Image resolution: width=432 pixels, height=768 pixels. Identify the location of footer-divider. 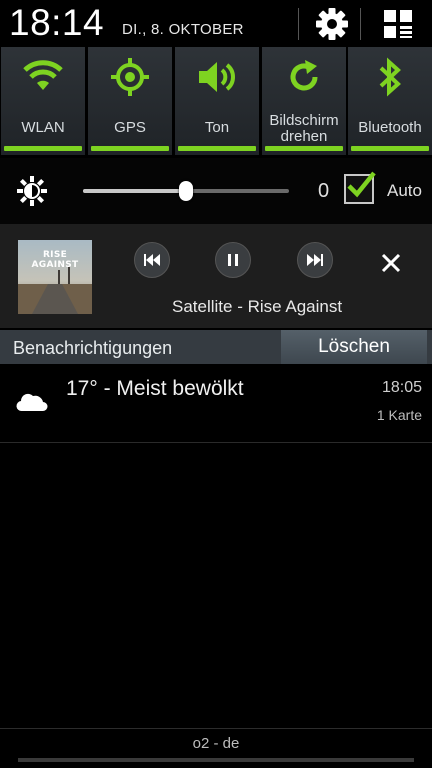
(216, 728).